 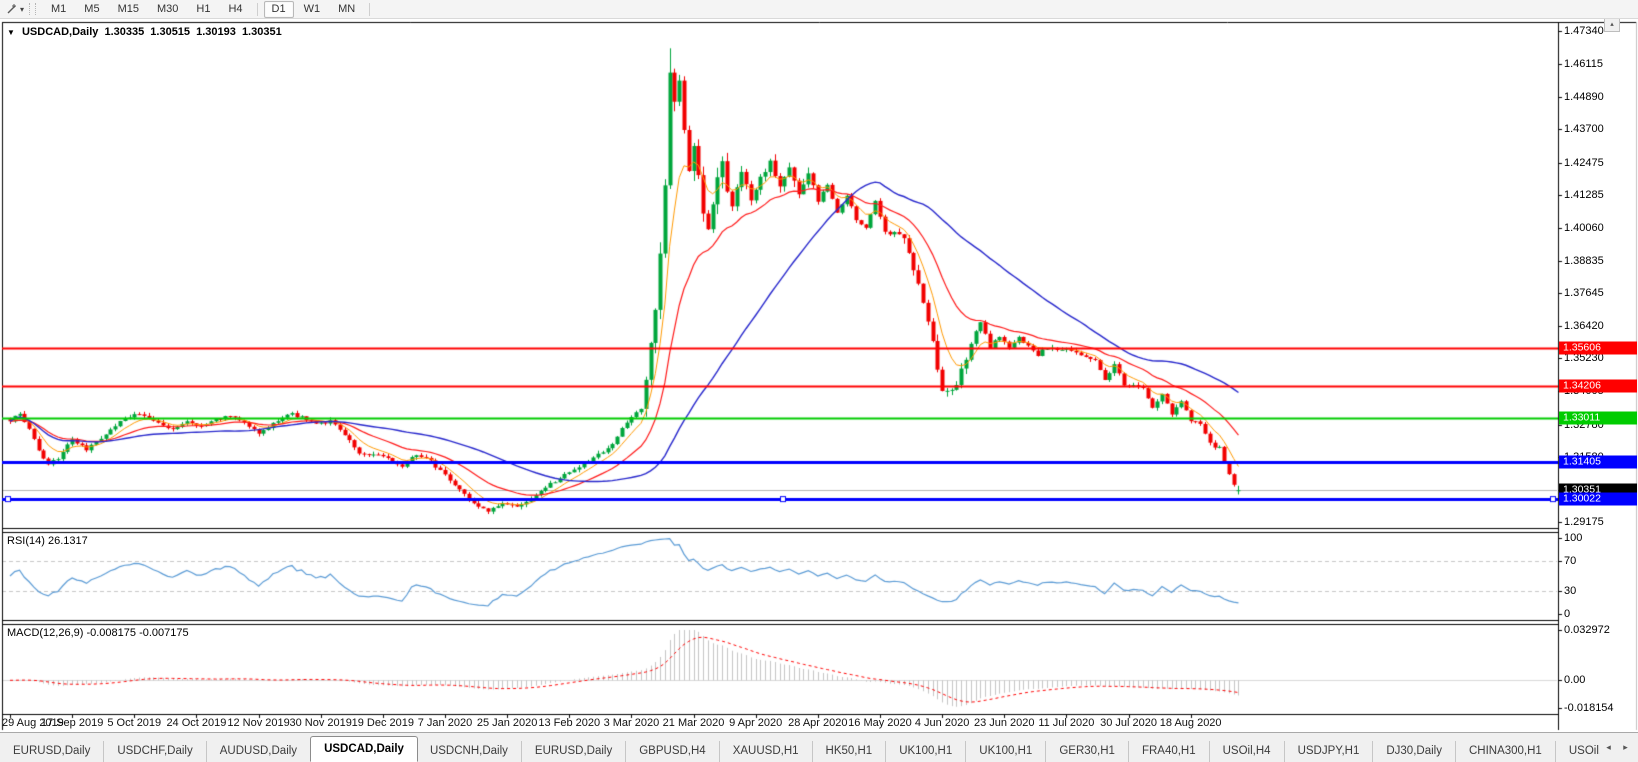 What do you see at coordinates (1584, 162) in the screenshot?
I see `price-axis-tick: 1.42475` at bounding box center [1584, 162].